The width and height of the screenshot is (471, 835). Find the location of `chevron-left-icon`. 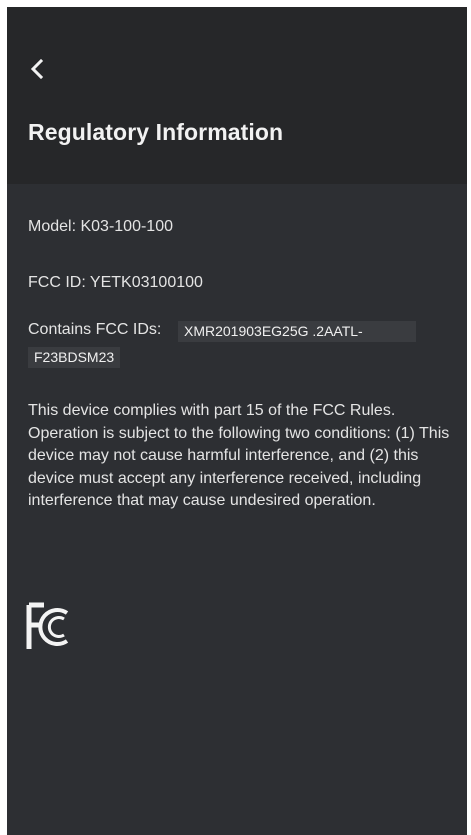

chevron-left-icon is located at coordinates (37, 71).